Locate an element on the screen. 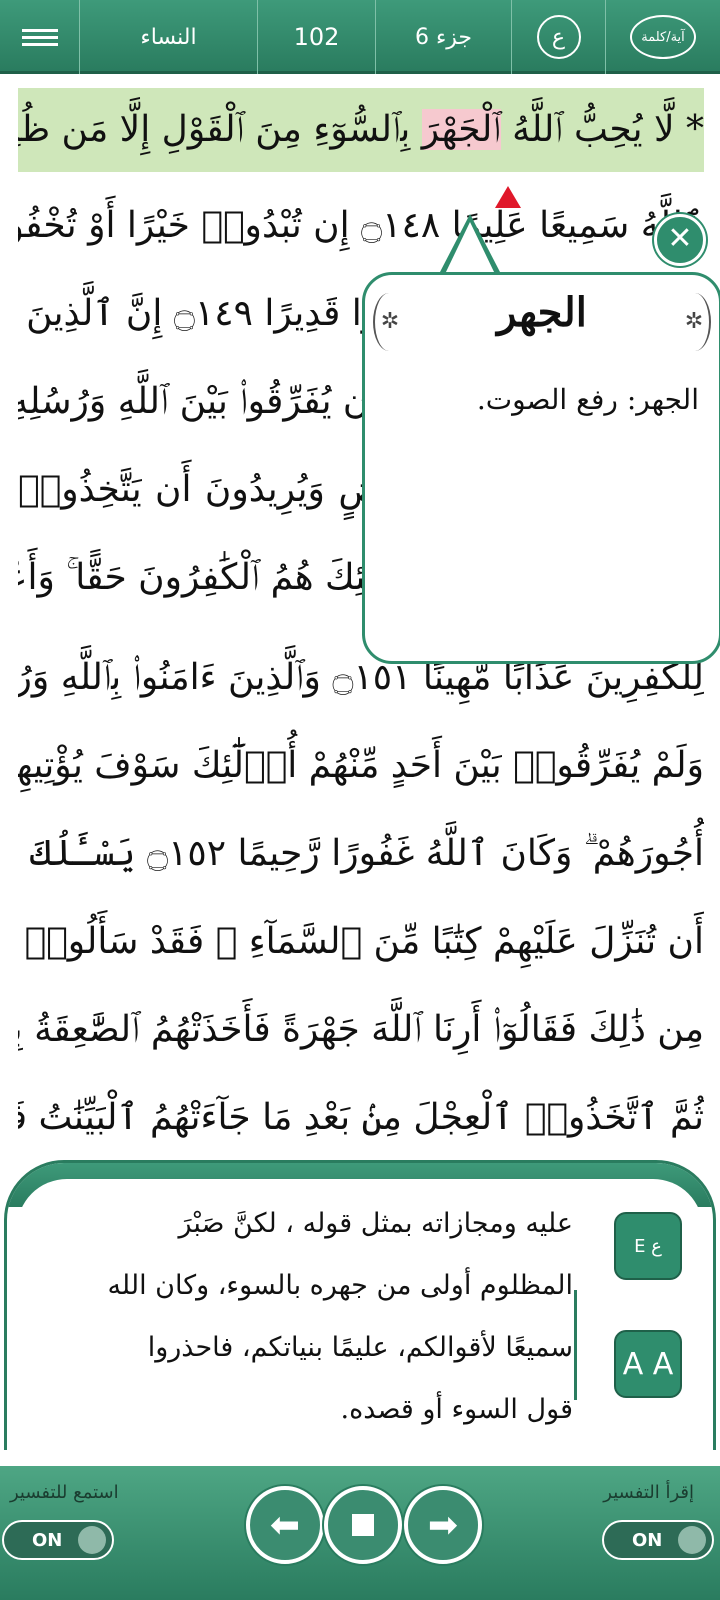  popup-word-definition: الجهر: رفع الصوت. is located at coordinates (587, 399).